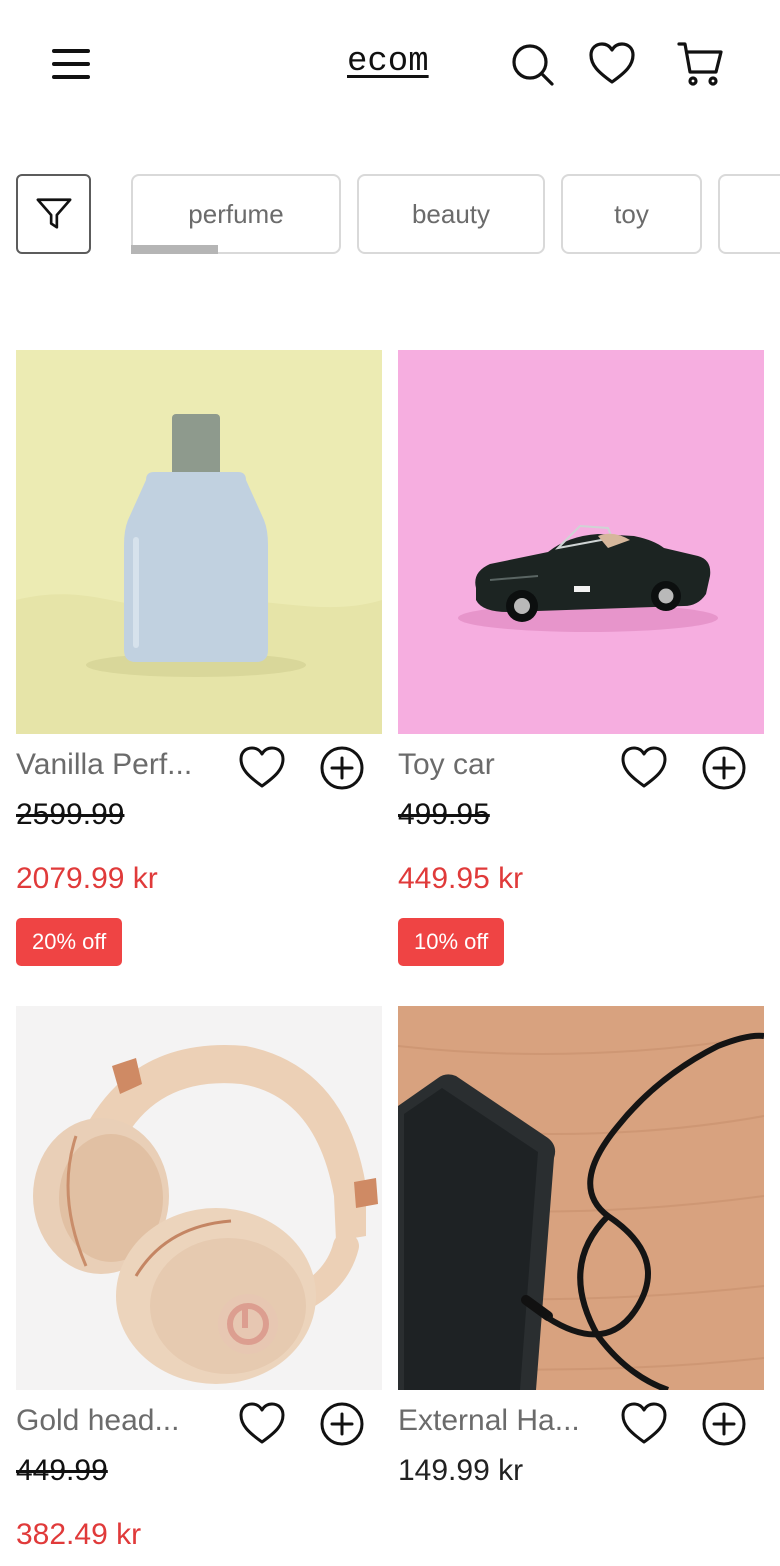 Image resolution: width=780 pixels, height=1566 pixels. What do you see at coordinates (87, 878) in the screenshot?
I see `sale-price: 2079.99 kr` at bounding box center [87, 878].